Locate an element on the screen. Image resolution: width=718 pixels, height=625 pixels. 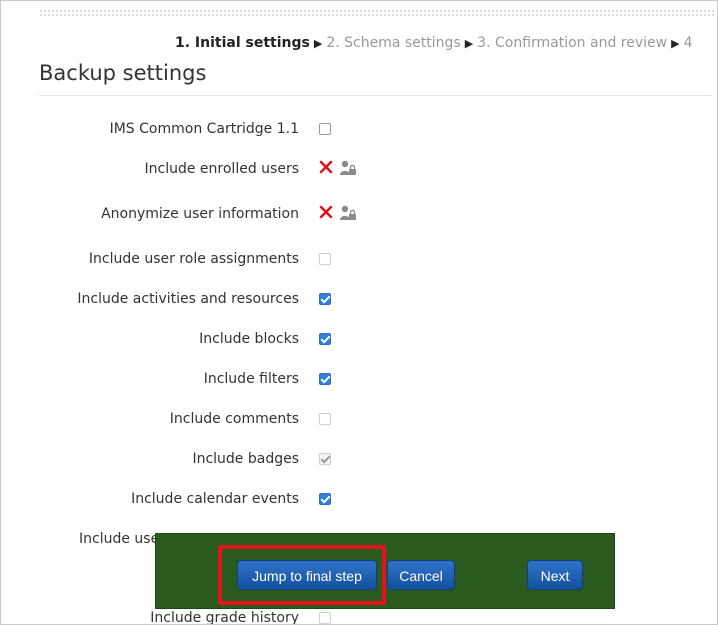
setting-label: Include filters is located at coordinates (251, 379).